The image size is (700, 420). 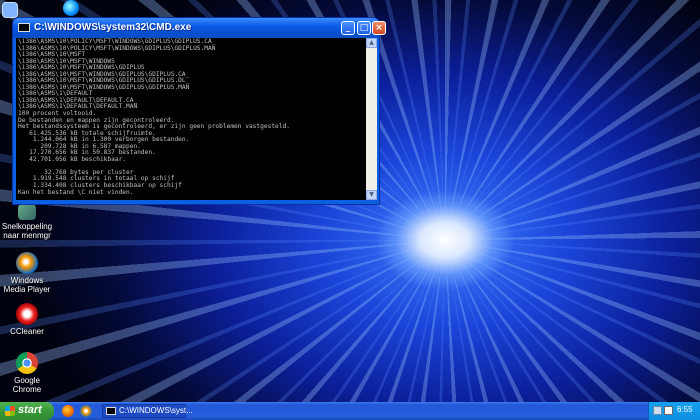 I want to click on desktop-icon-menmgr: Snelkoppeling naar menmgr, so click(x=27, y=222).